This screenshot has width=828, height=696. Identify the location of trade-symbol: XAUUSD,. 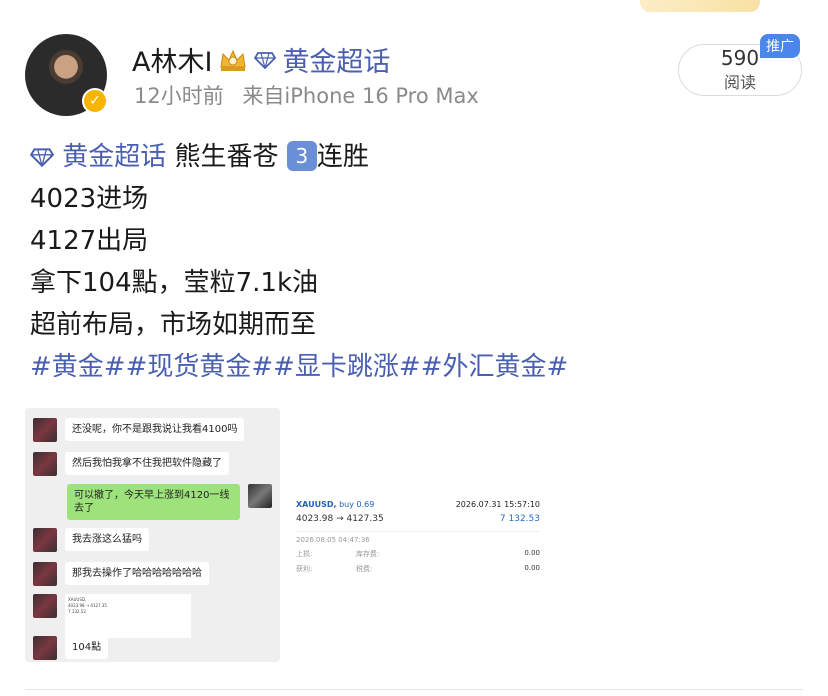
(316, 504).